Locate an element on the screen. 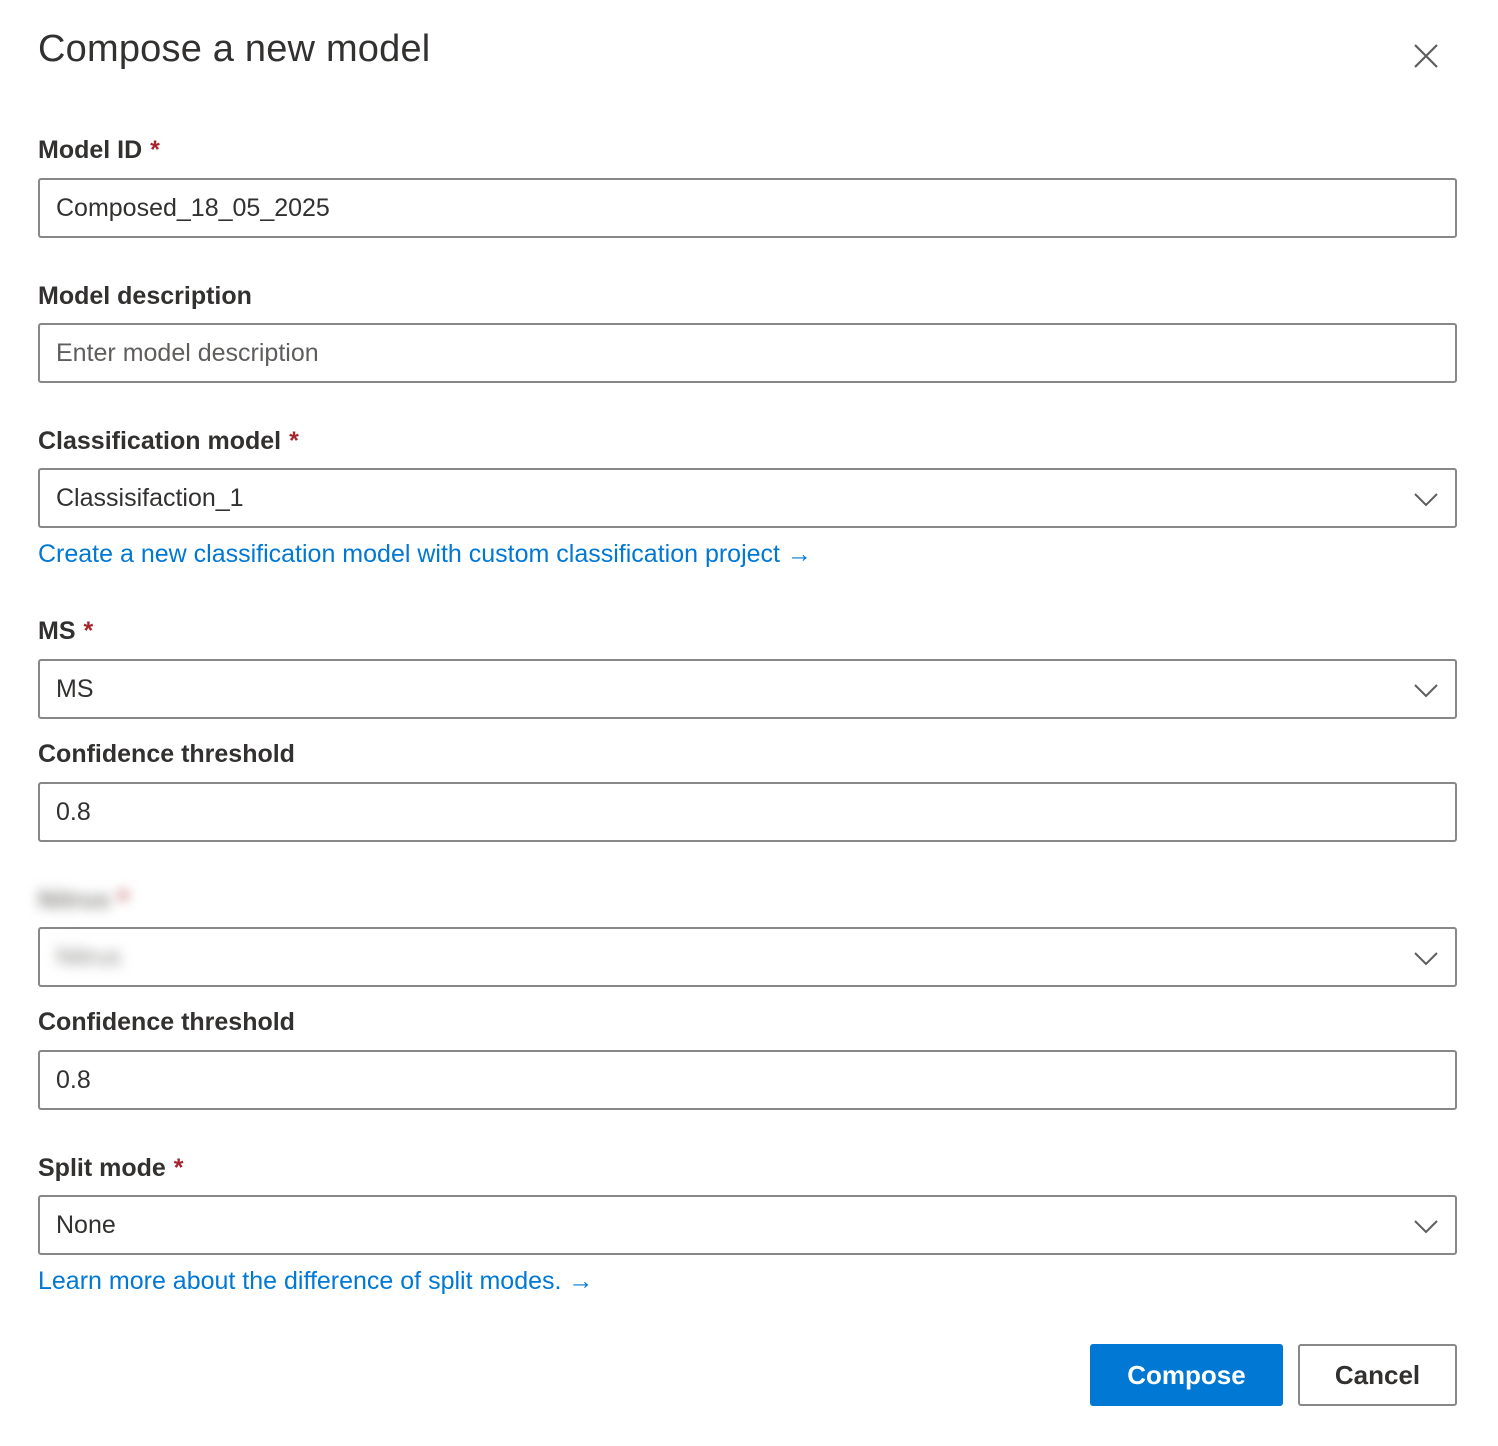 Image resolution: width=1498 pixels, height=1446 pixels. classification-model-dropdown: Classisifaction_1 is located at coordinates (747, 498).